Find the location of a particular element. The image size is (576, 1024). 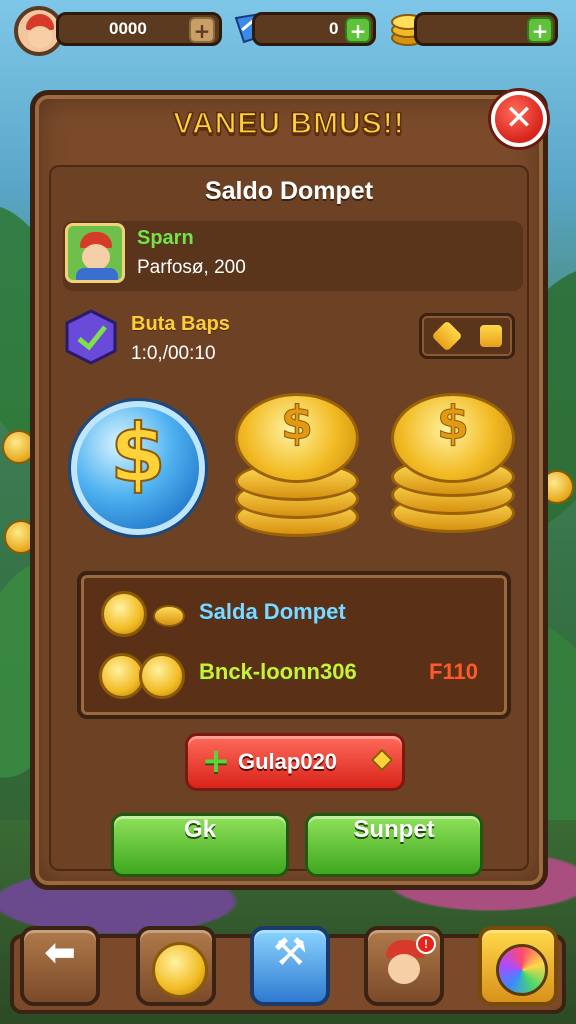

nav-tools-button: ⚒ is located at coordinates (290, 966).